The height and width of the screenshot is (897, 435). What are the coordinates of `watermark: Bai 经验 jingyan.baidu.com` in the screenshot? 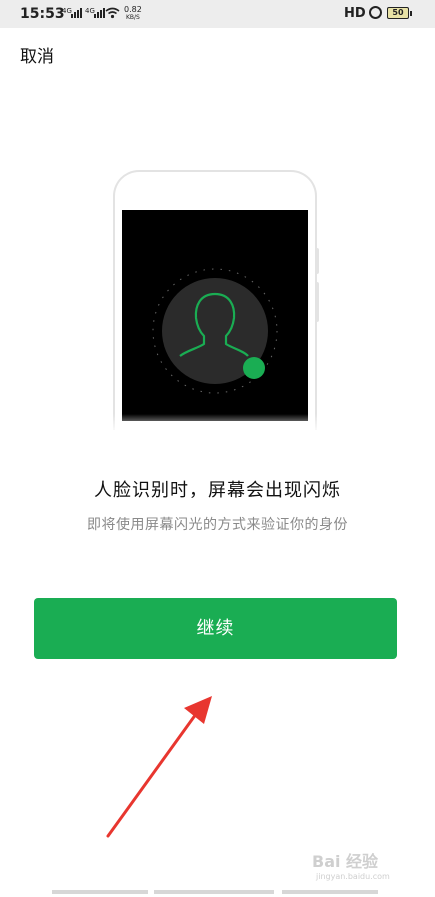 It's located at (351, 864).